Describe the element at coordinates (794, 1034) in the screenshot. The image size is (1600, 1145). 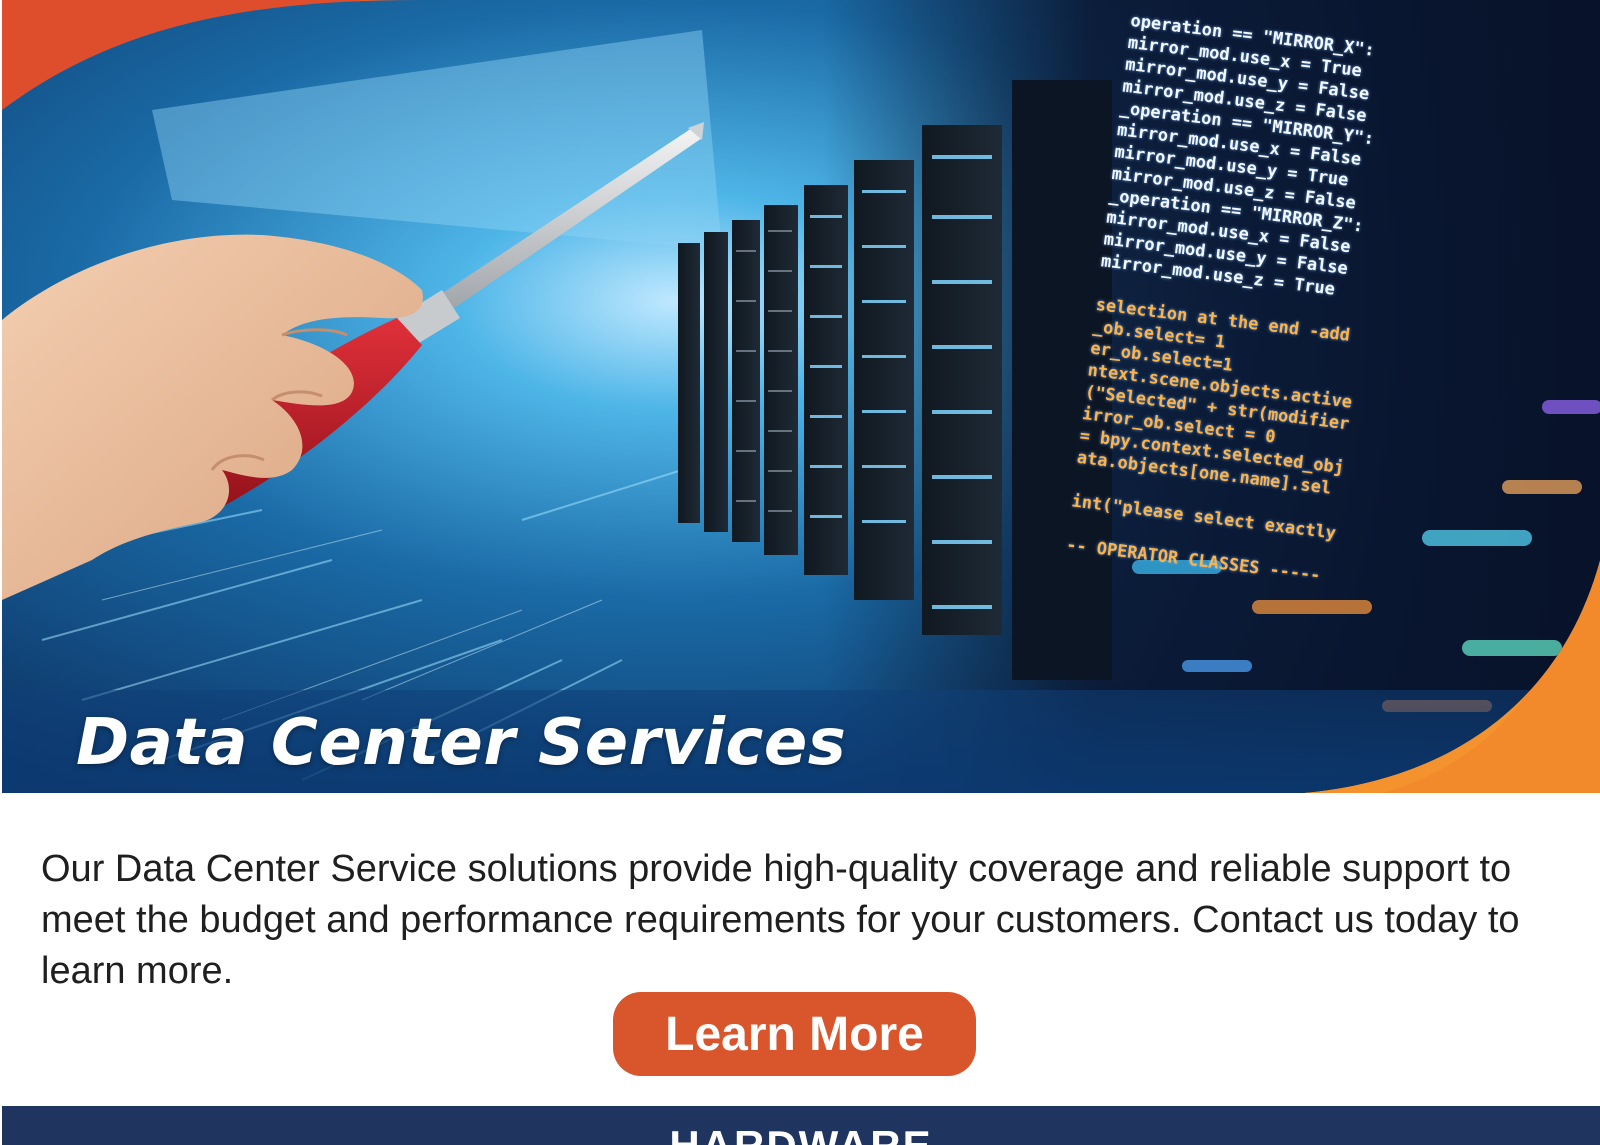
I see `learn-more-button: Learn More` at that location.